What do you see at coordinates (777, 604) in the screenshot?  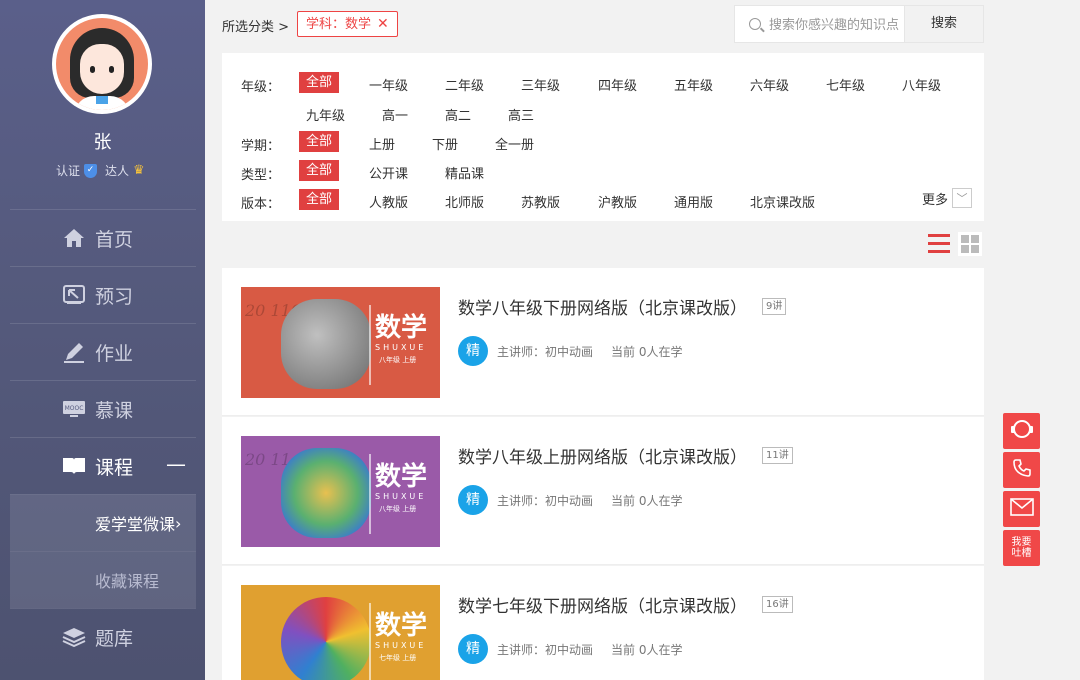 I see `lesson-count-badge: 16讲` at bounding box center [777, 604].